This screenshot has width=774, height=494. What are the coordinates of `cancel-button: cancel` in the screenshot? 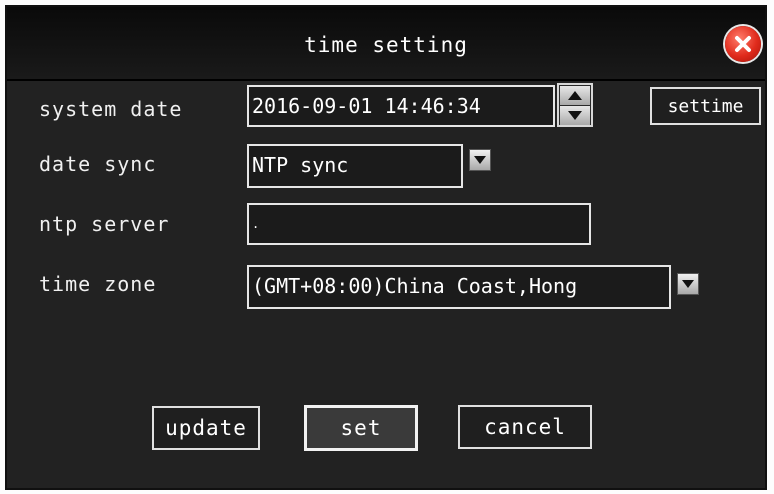 It's located at (525, 427).